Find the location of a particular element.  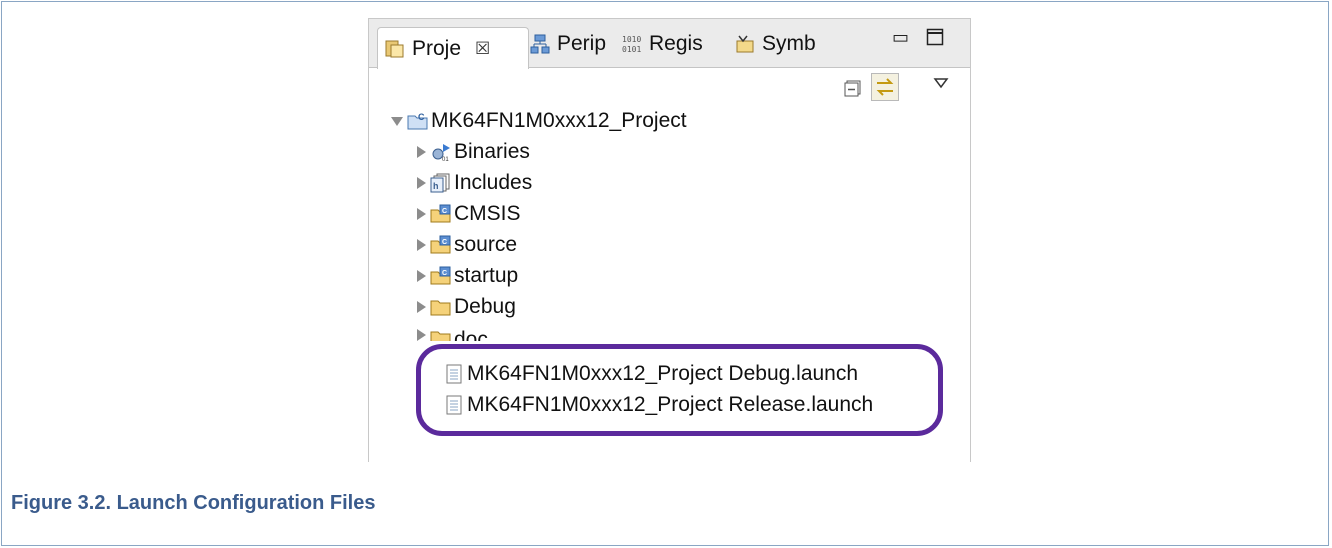

project-name: MK64FN1M0xxx12_Project is located at coordinates (559, 120).